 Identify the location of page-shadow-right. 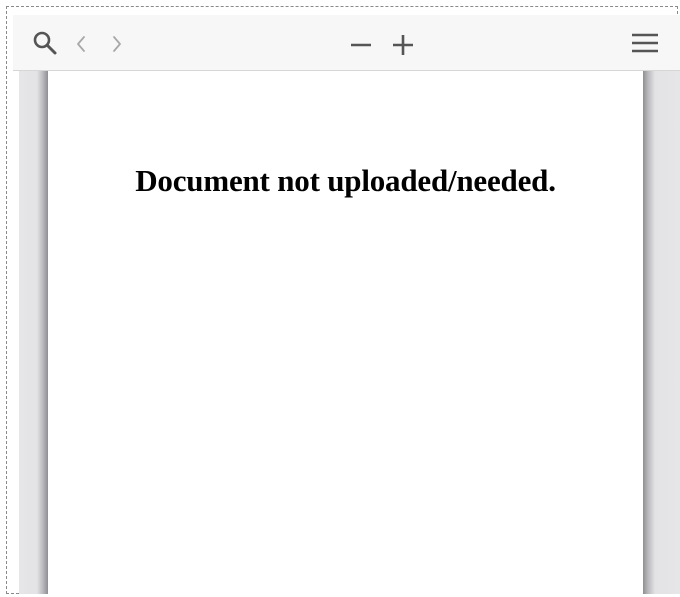
(661, 332).